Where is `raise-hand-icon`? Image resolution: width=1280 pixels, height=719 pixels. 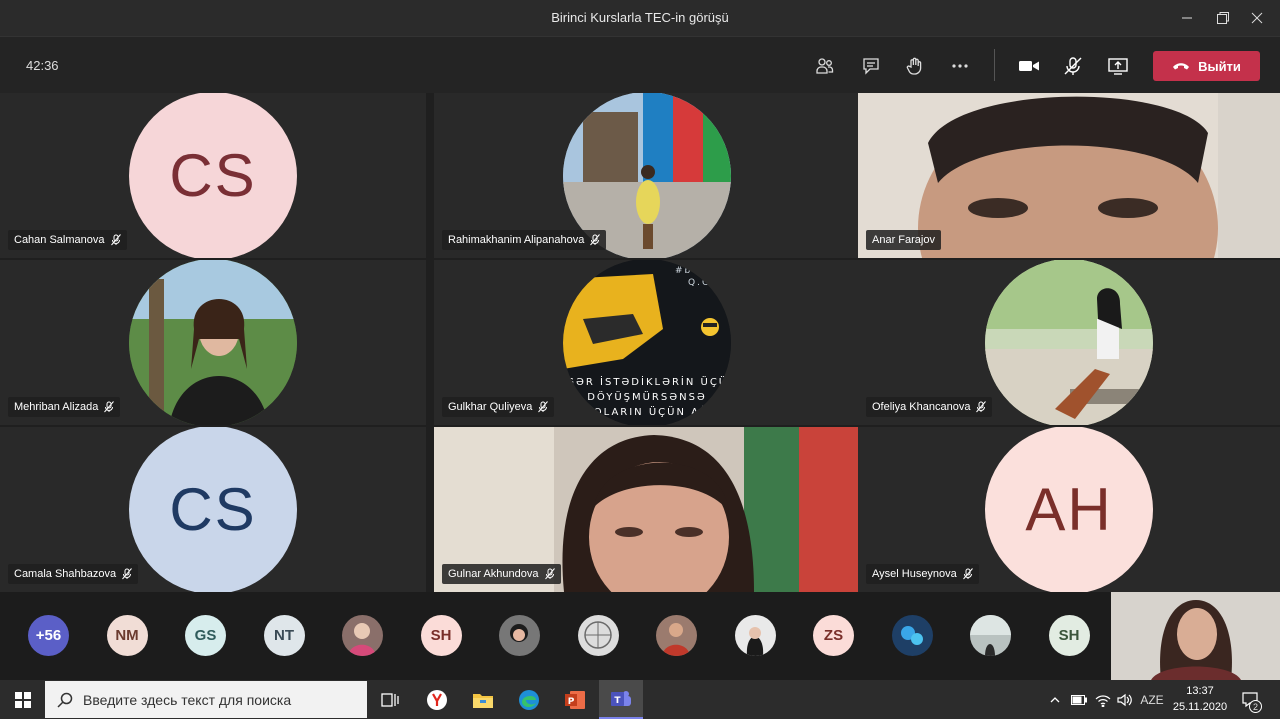
raise-hand-icon is located at coordinates (915, 66).